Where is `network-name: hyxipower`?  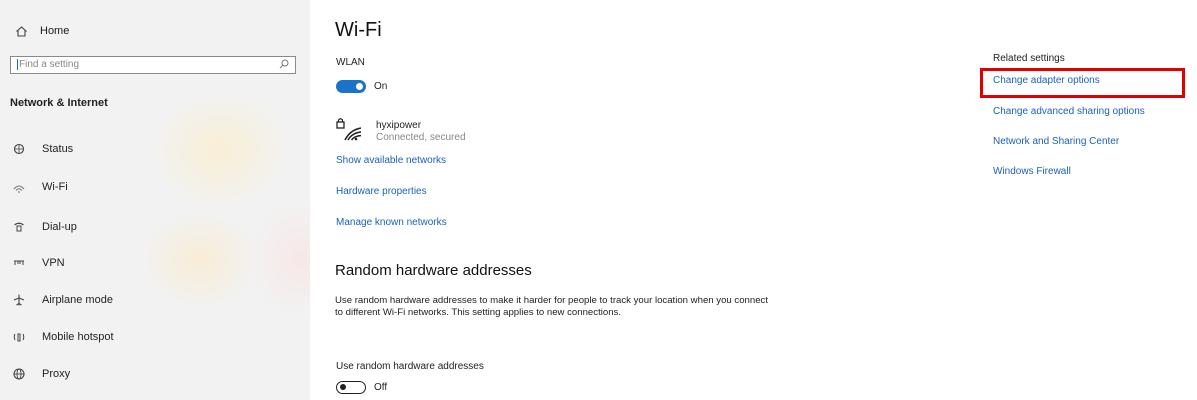 network-name: hyxipower is located at coordinates (399, 125).